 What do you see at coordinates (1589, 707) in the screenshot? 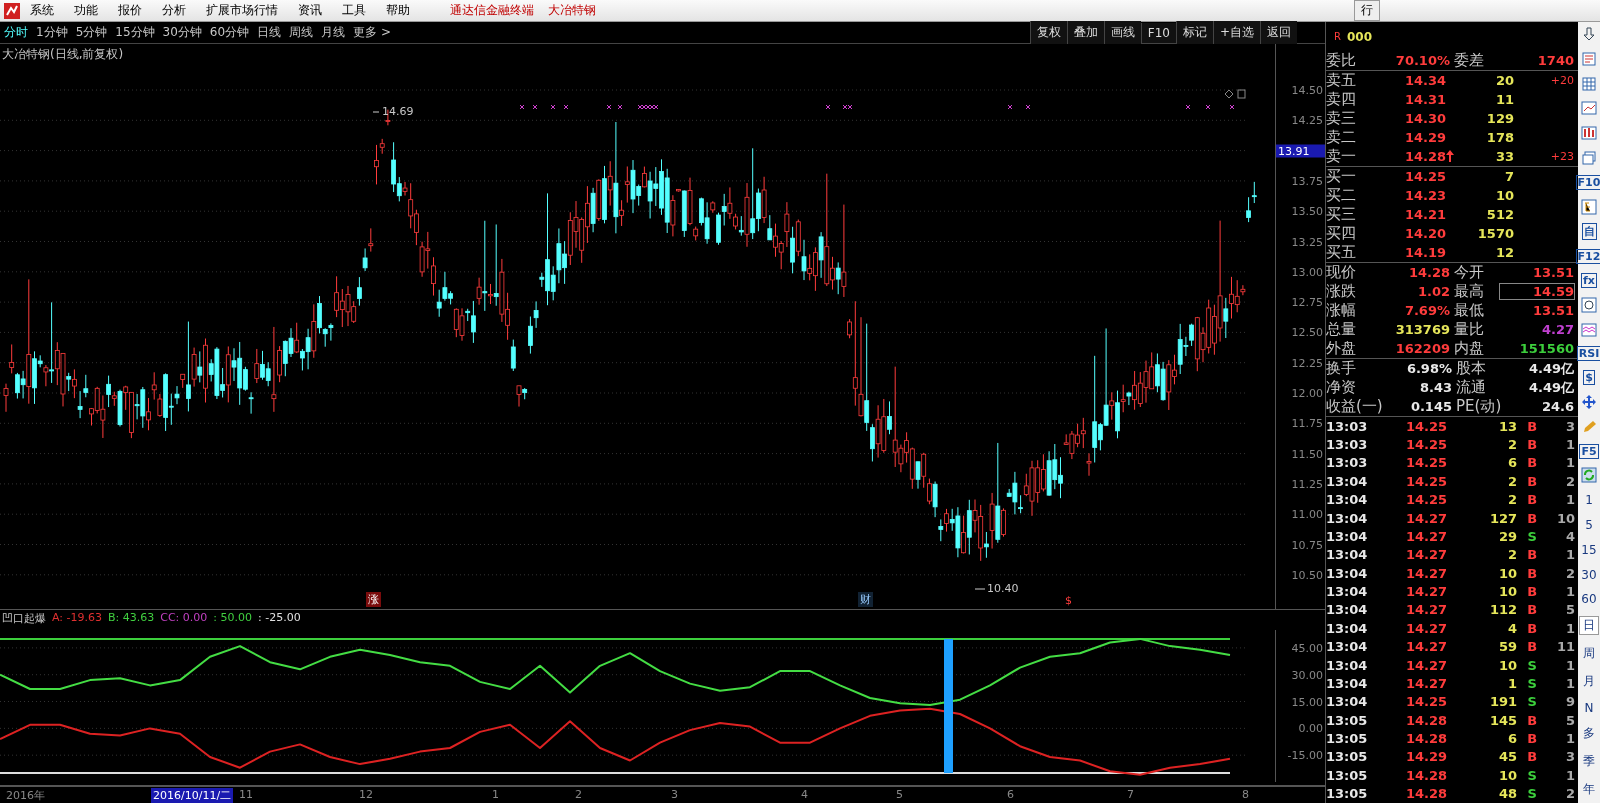
I see `period-button: N` at bounding box center [1589, 707].